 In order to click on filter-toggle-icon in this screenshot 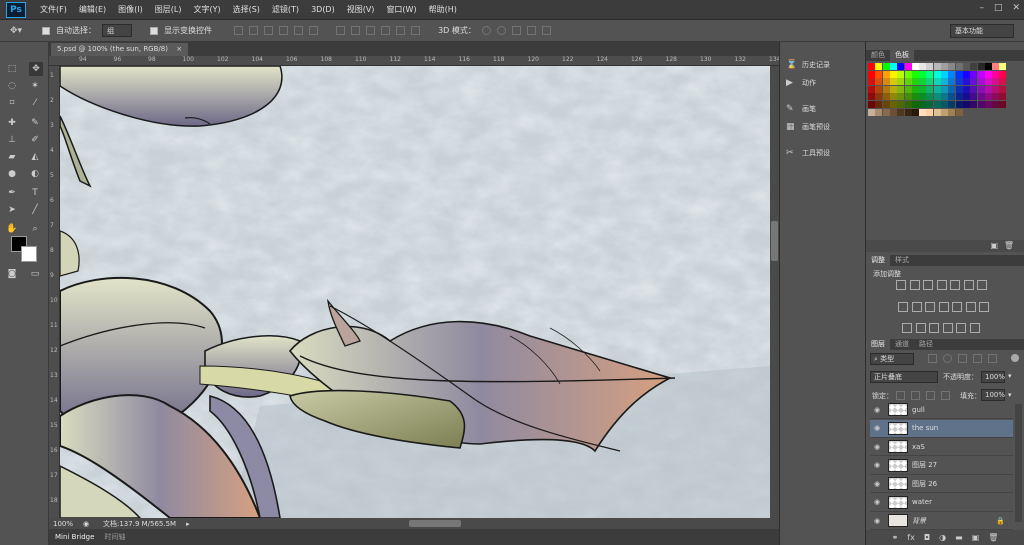, I will do `click(1015, 358)`.